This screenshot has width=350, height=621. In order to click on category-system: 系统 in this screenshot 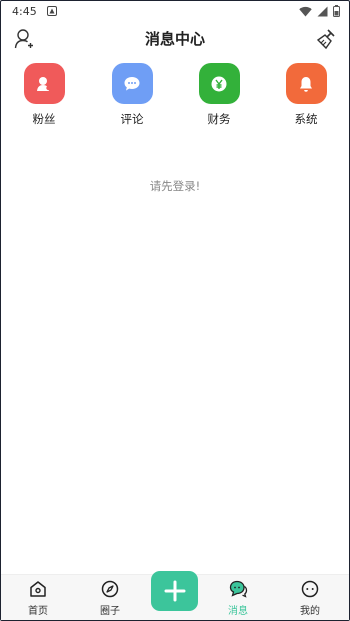, I will do `click(306, 95)`.